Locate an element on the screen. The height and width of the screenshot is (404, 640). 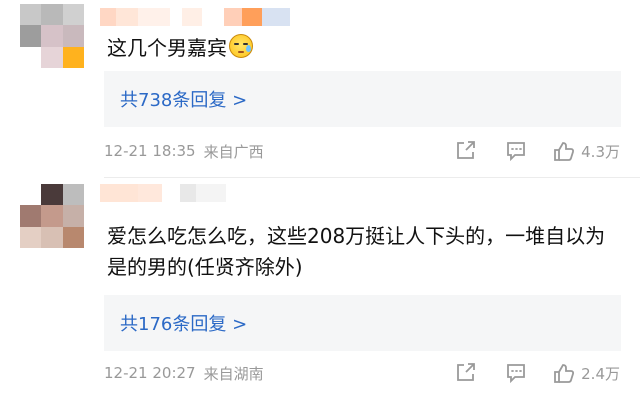
like-button: 2.4万 is located at coordinates (586, 373).